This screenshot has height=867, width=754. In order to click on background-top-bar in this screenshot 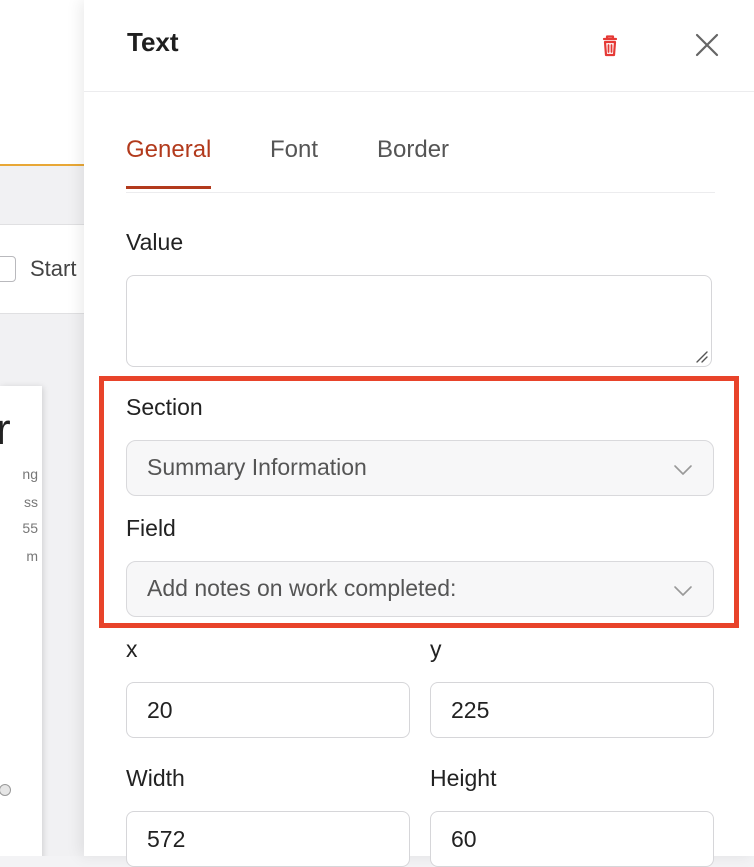, I will do `click(42, 46)`.